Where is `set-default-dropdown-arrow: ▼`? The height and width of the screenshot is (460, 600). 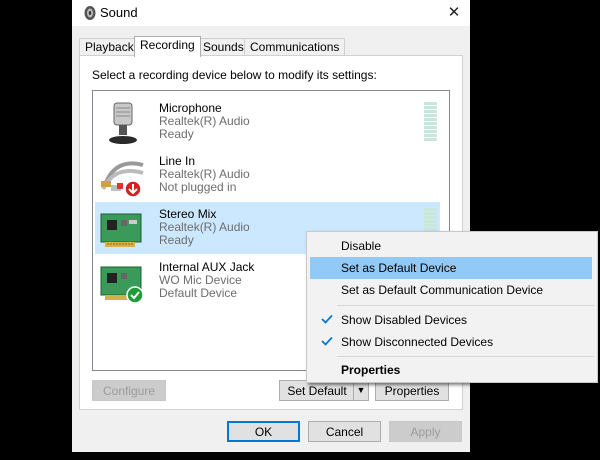
set-default-dropdown-arrow: ▼ is located at coordinates (361, 390).